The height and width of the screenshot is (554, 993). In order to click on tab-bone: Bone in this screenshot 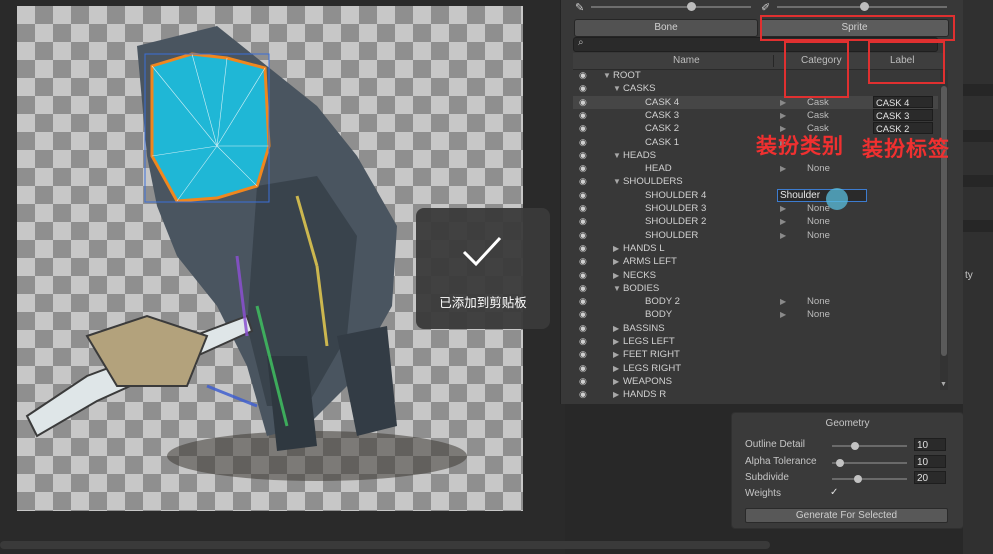, I will do `click(666, 28)`.